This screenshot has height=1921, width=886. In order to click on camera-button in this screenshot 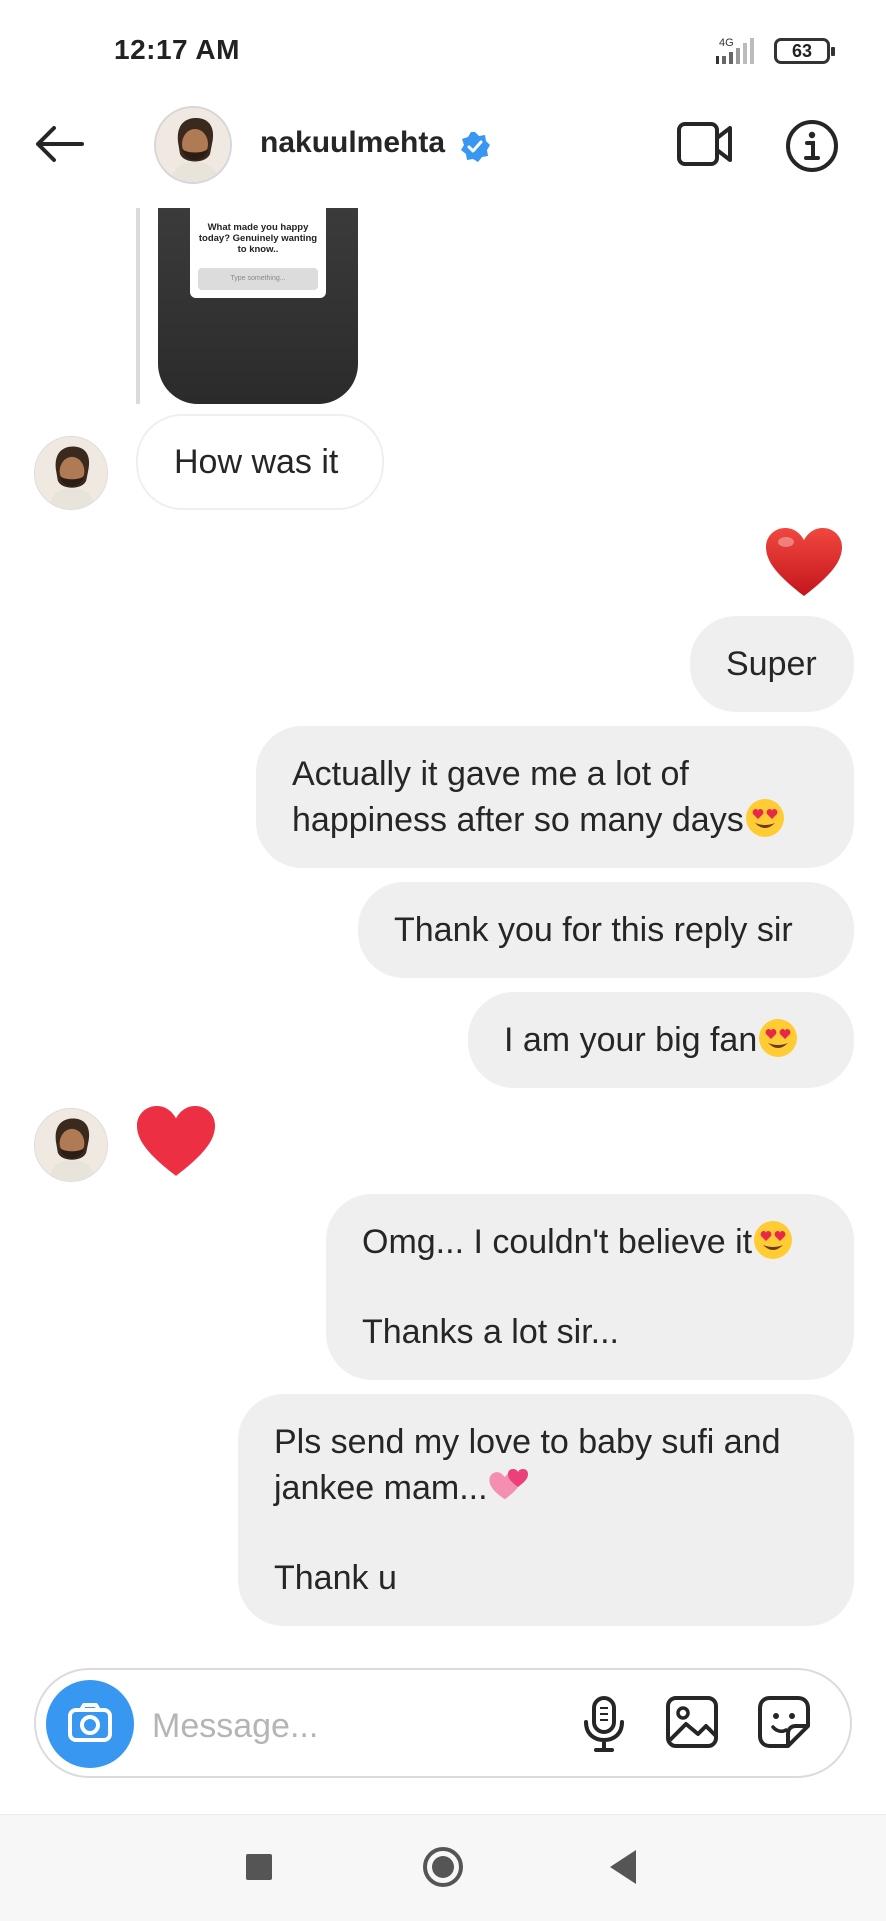, I will do `click(90, 1724)`.